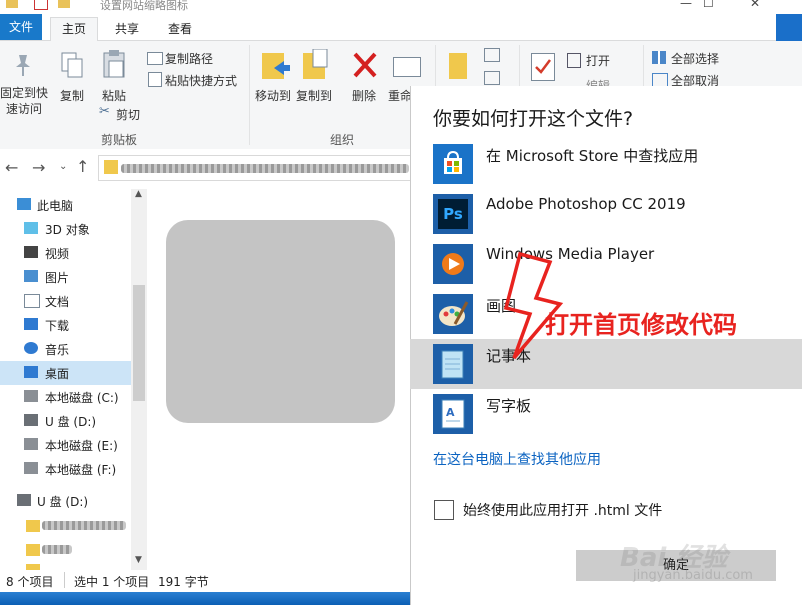 This screenshot has height=605, width=802. Describe the element at coordinates (606, 414) in the screenshot. I see `app-option-wordpad: A 写字板` at that location.